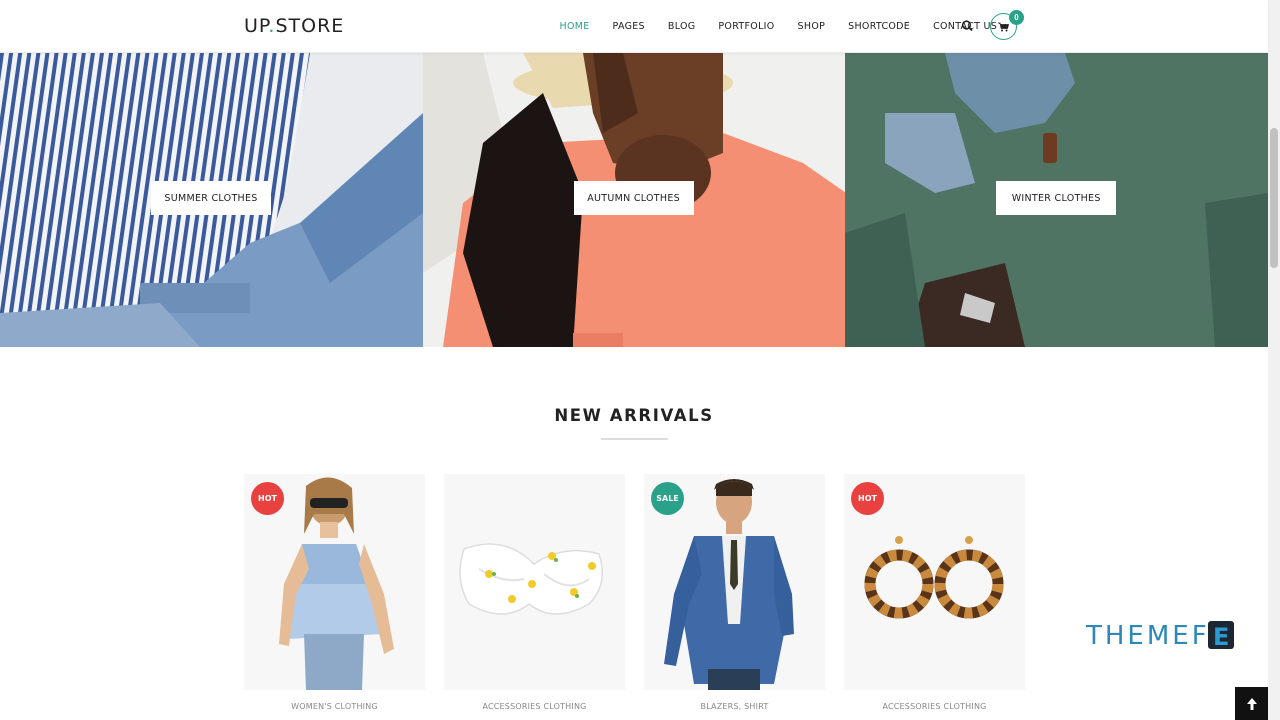 Image resolution: width=1280 pixels, height=720 pixels. What do you see at coordinates (1274, 360) in the screenshot?
I see `page-scrollbar` at bounding box center [1274, 360].